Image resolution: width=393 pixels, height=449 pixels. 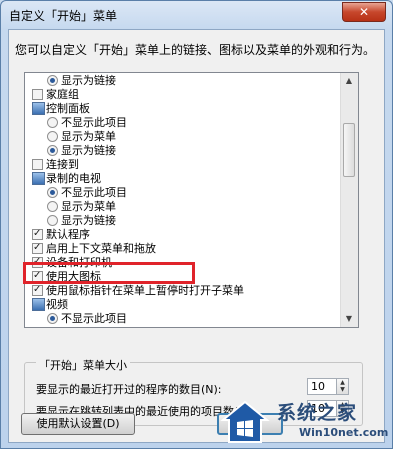 I want to click on list-item-label: 使用鼠标指针在菜单上暂停时打开子菜单, so click(x=145, y=290).